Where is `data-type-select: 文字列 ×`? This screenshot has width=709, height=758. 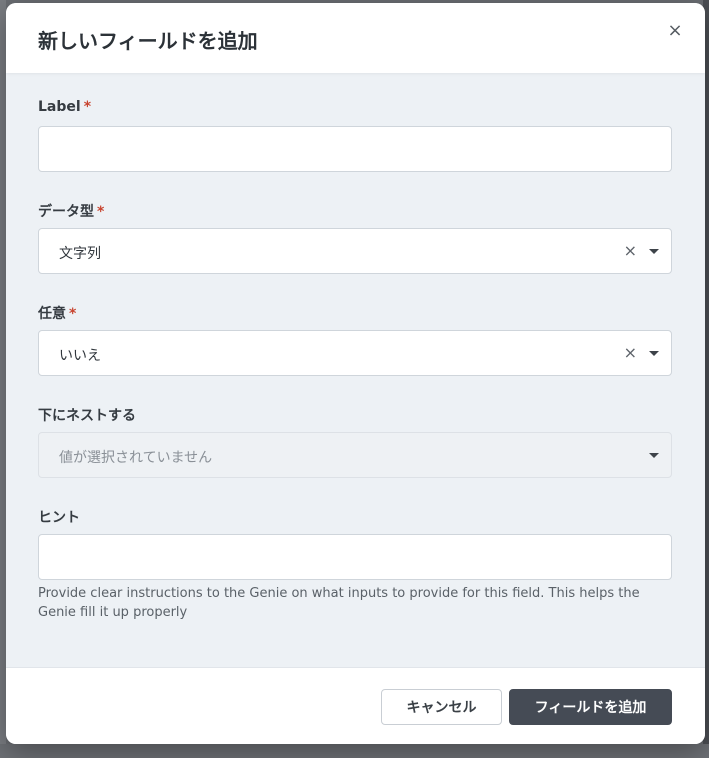
data-type-select: 文字列 × is located at coordinates (355, 251).